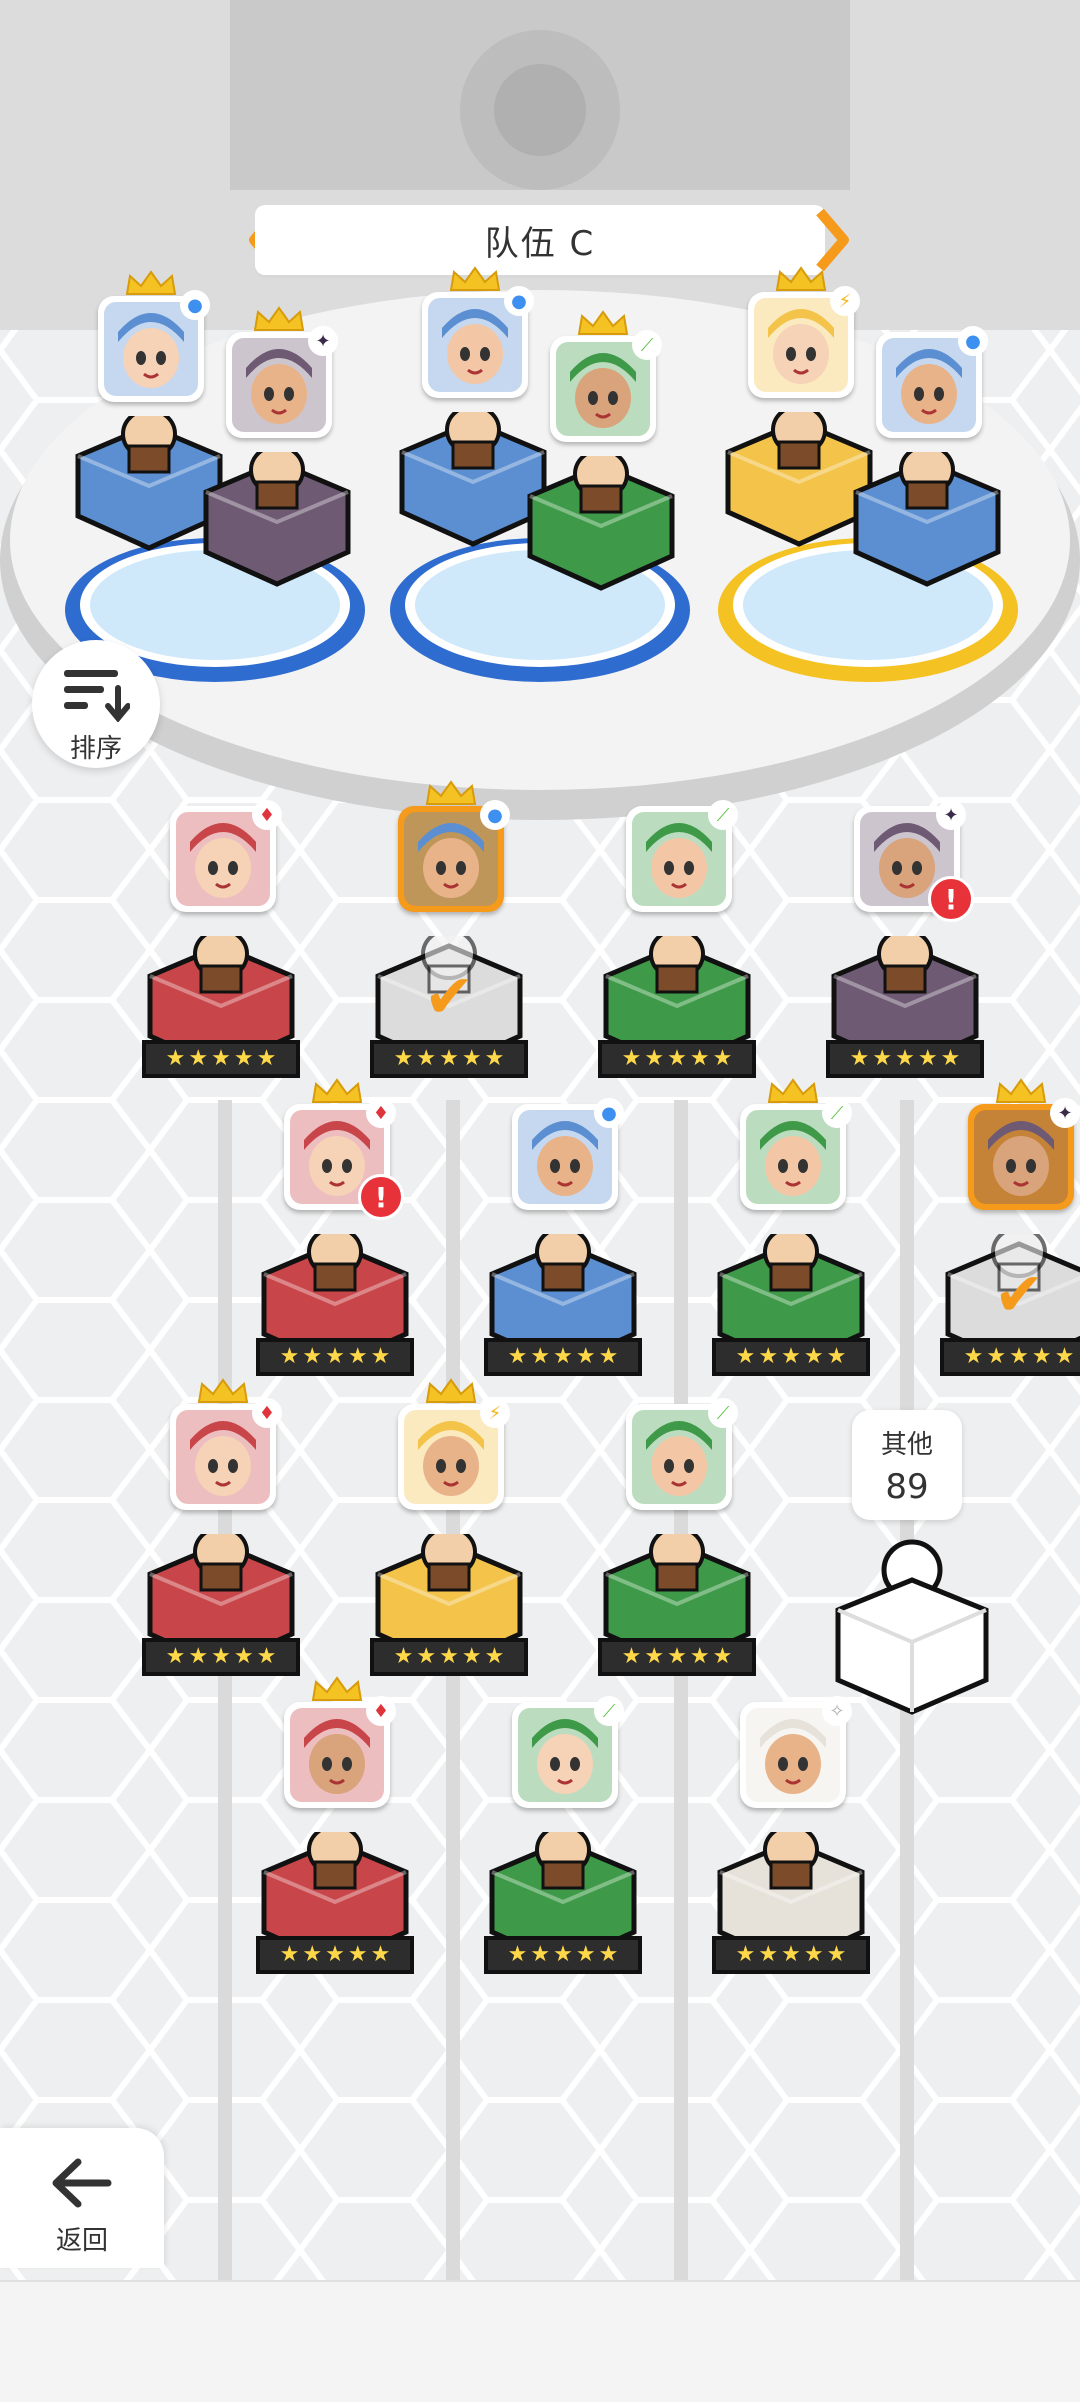 The height and width of the screenshot is (2402, 1080). Describe the element at coordinates (907, 1465) in the screenshot. I see `others-count-bubble: 其他 89` at that location.